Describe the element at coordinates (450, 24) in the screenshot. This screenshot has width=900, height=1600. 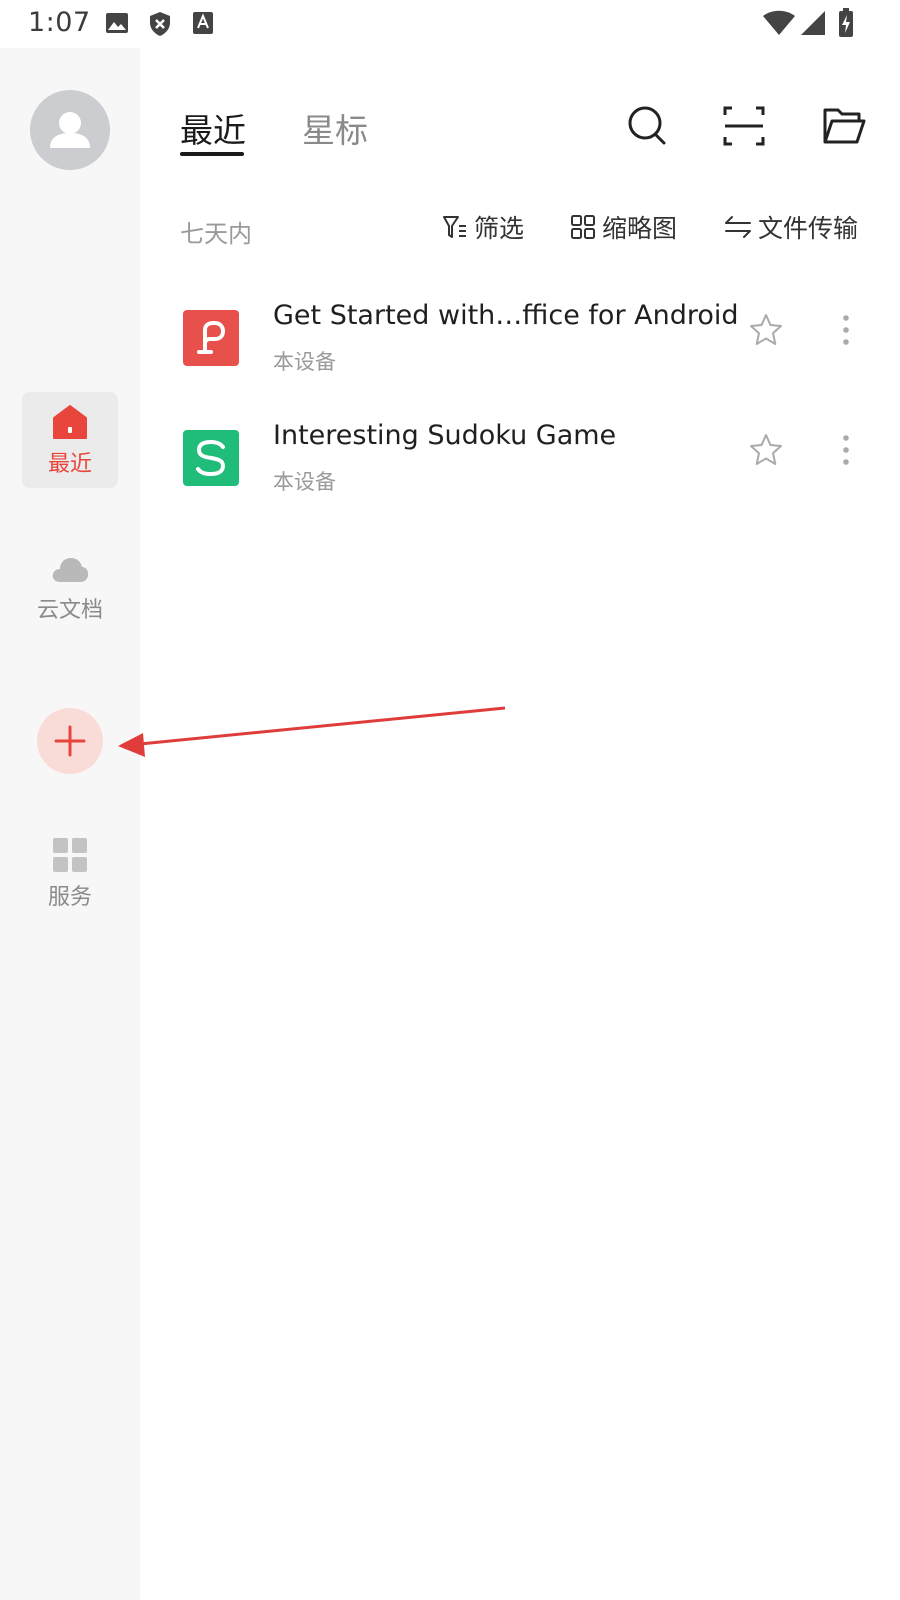
I see `status-bar: 1:07` at that location.